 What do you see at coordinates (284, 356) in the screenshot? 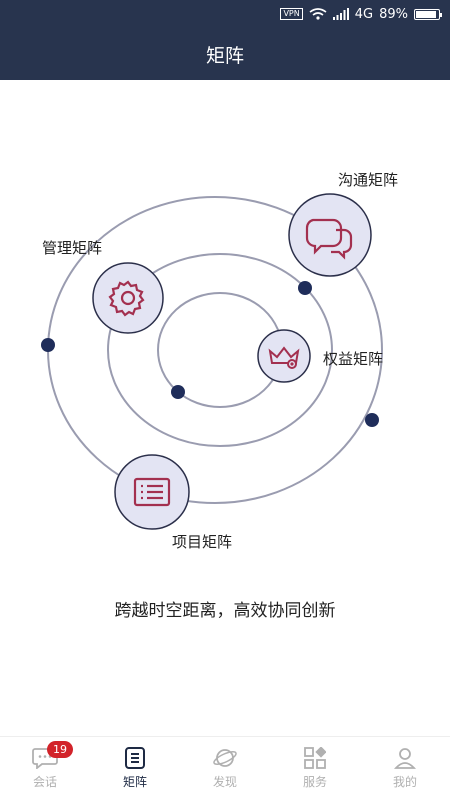
I see `rights-matrix-node` at bounding box center [284, 356].